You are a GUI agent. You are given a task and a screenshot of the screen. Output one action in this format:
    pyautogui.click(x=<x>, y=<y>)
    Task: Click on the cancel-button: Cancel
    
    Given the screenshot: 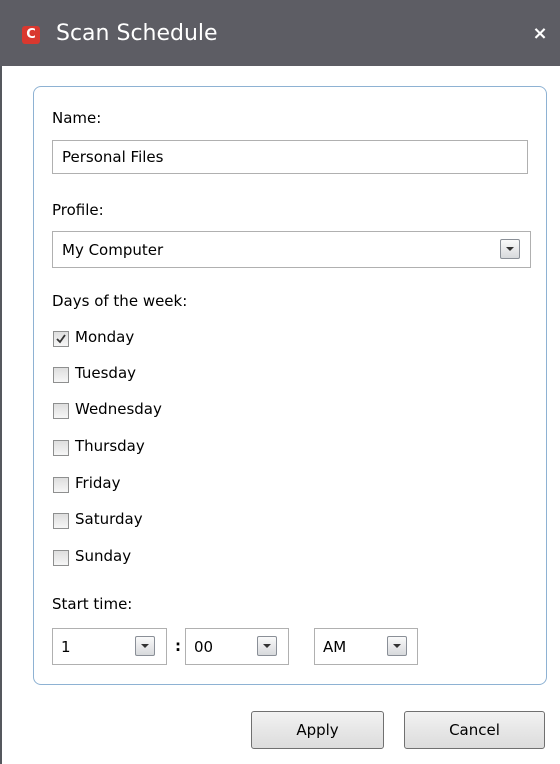 What is the action you would take?
    pyautogui.click(x=474, y=730)
    